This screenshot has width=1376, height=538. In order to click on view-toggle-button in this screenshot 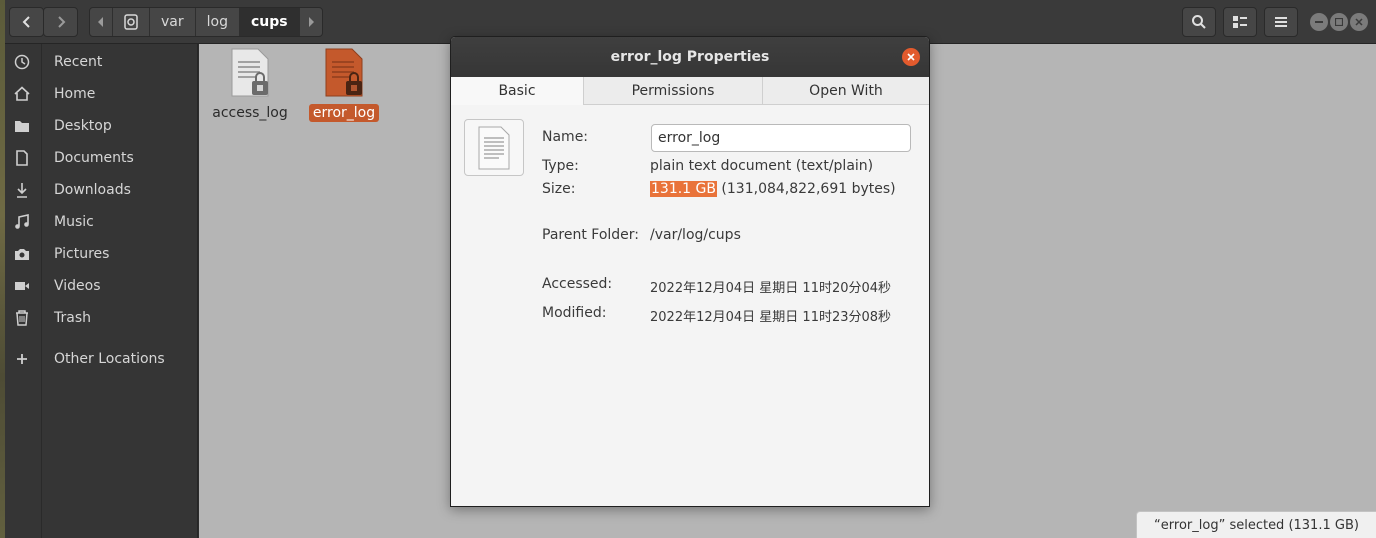, I will do `click(1240, 22)`.